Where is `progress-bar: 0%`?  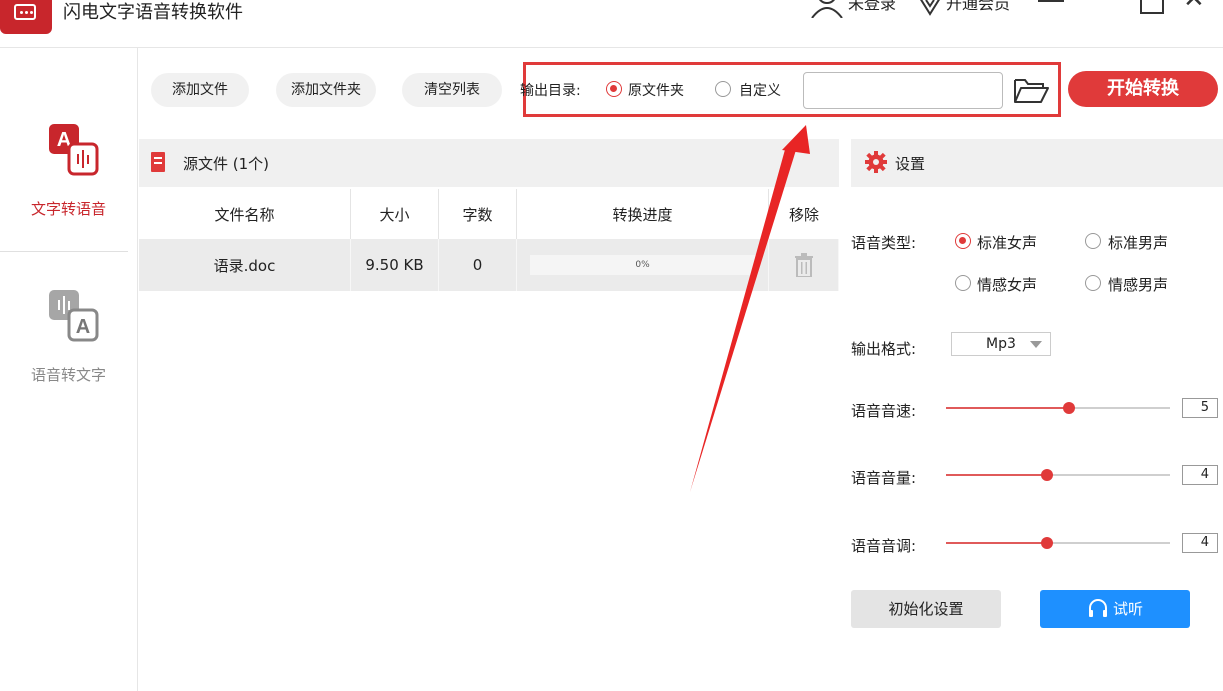 progress-bar: 0% is located at coordinates (642, 265).